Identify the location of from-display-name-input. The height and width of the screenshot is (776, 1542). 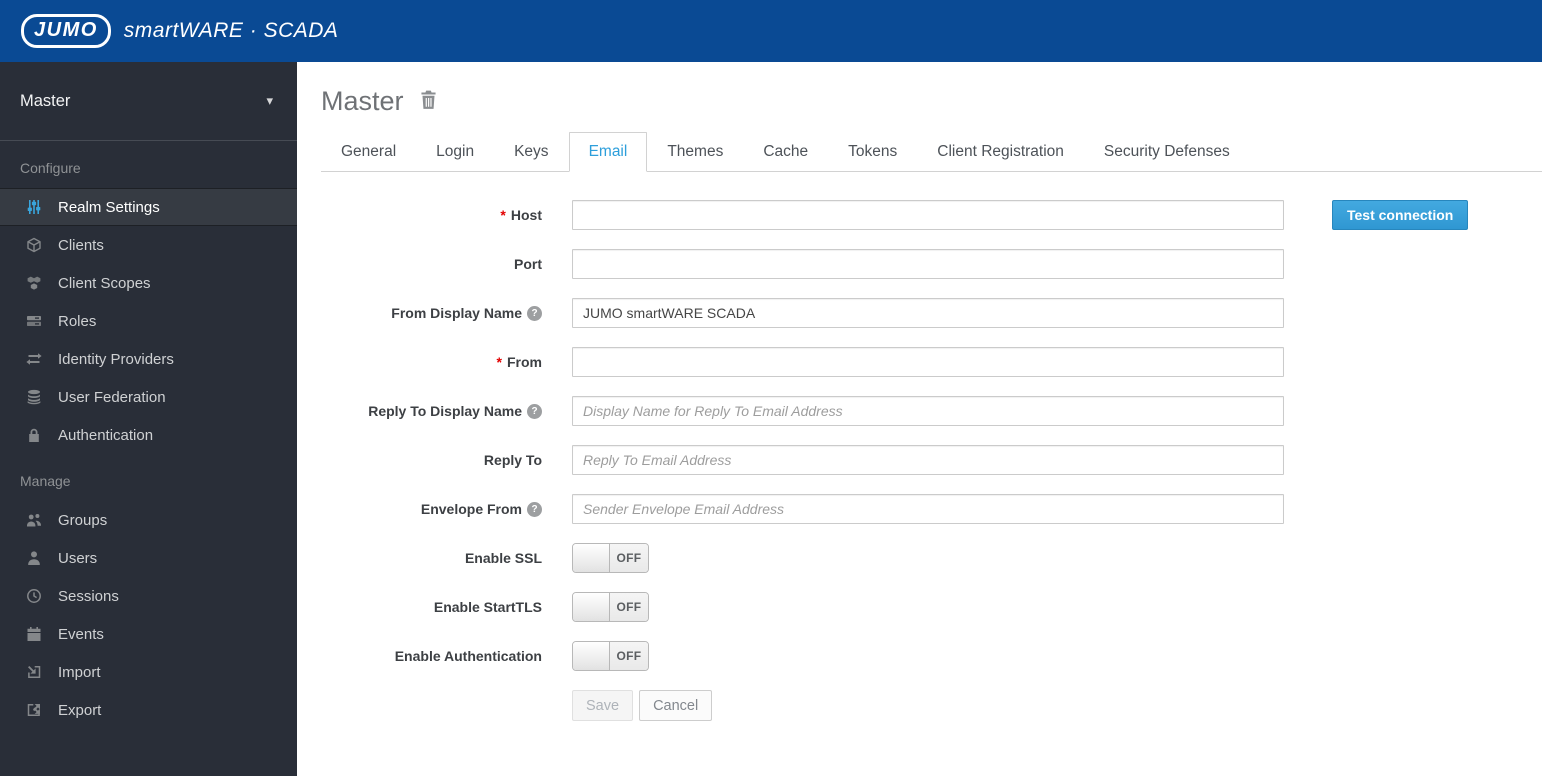
(928, 313).